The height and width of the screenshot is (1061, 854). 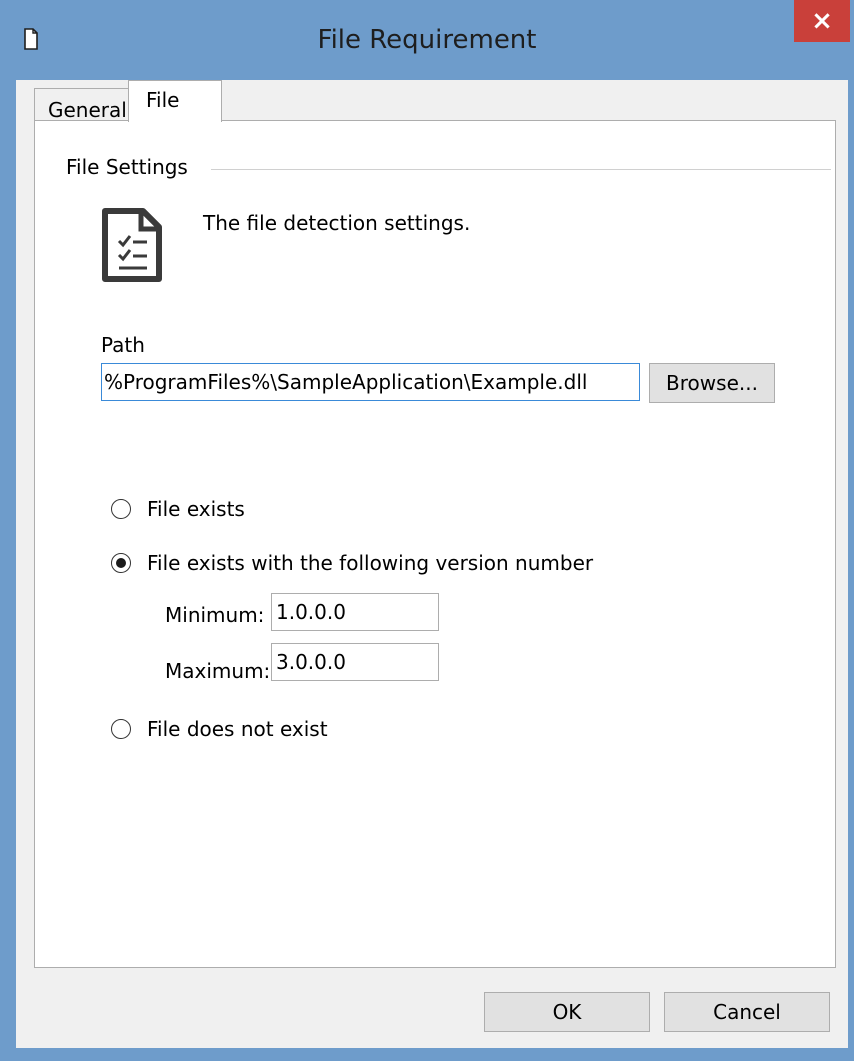 What do you see at coordinates (121, 729) in the screenshot?
I see `radio-file-not-exist-circle` at bounding box center [121, 729].